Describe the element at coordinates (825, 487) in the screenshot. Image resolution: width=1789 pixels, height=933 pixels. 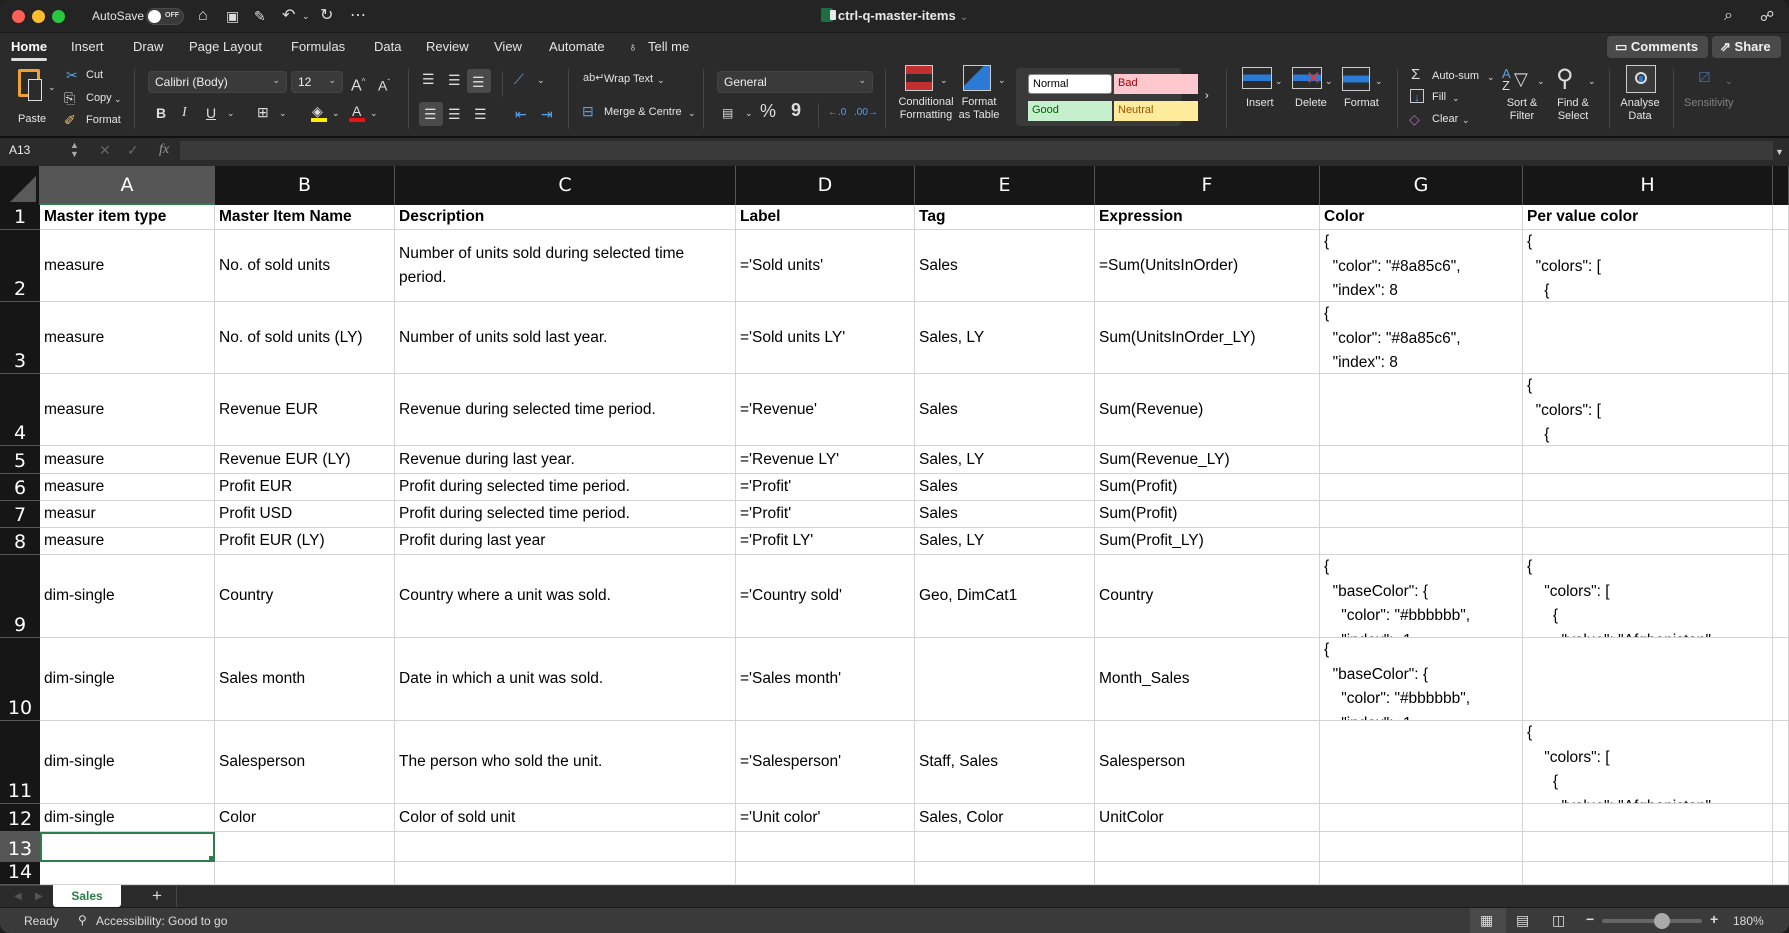
I see `cell-d6: ='Profit'` at that location.